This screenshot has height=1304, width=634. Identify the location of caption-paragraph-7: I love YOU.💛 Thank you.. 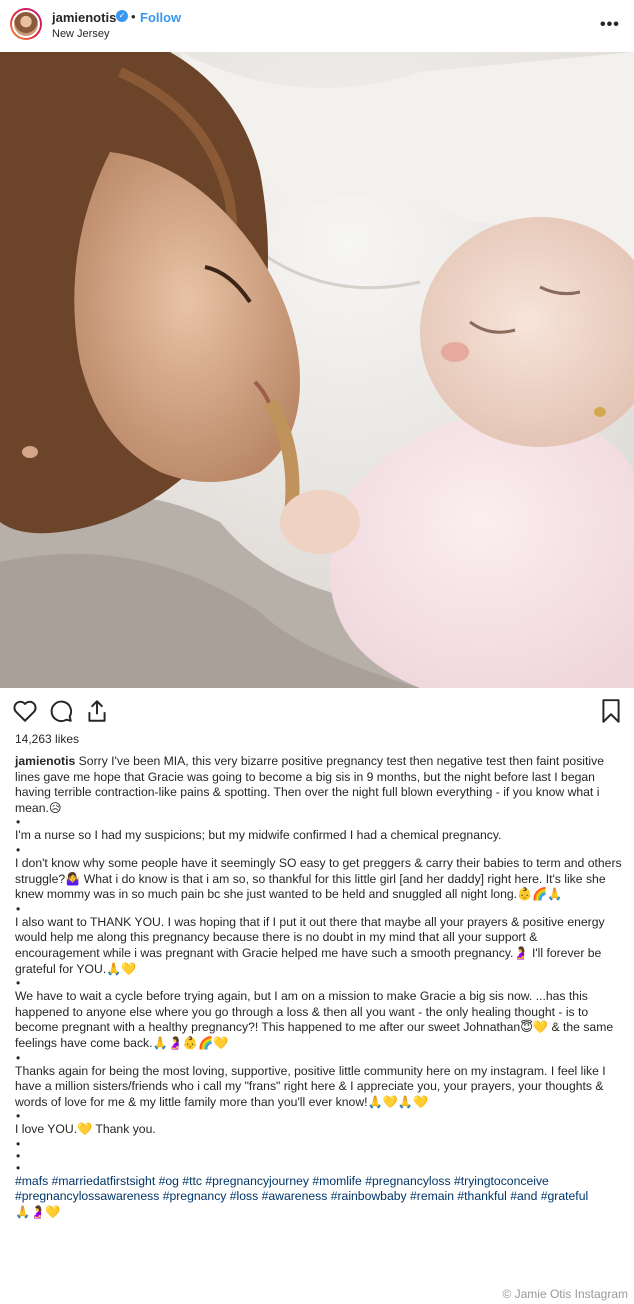
(85, 1129).